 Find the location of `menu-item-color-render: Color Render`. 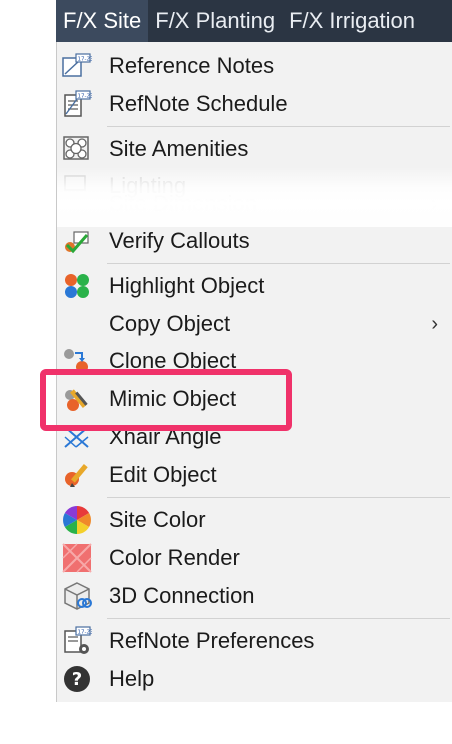

menu-item-color-render: Color Render is located at coordinates (254, 558).